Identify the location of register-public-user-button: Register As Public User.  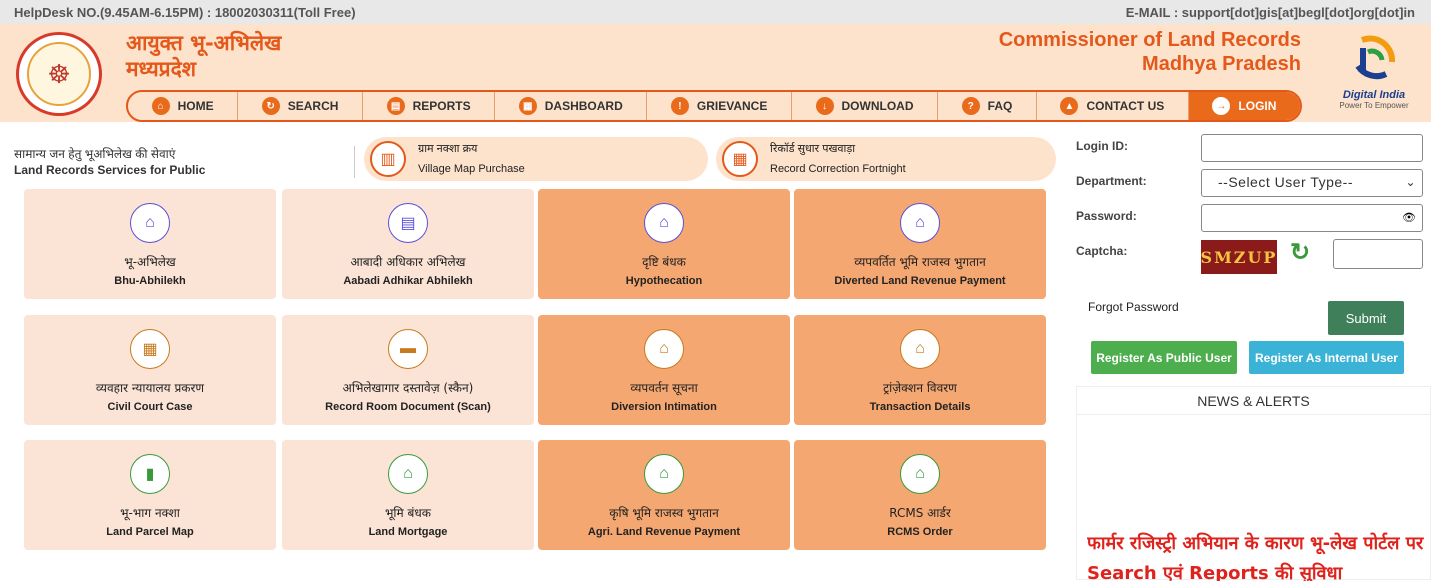
(1164, 357).